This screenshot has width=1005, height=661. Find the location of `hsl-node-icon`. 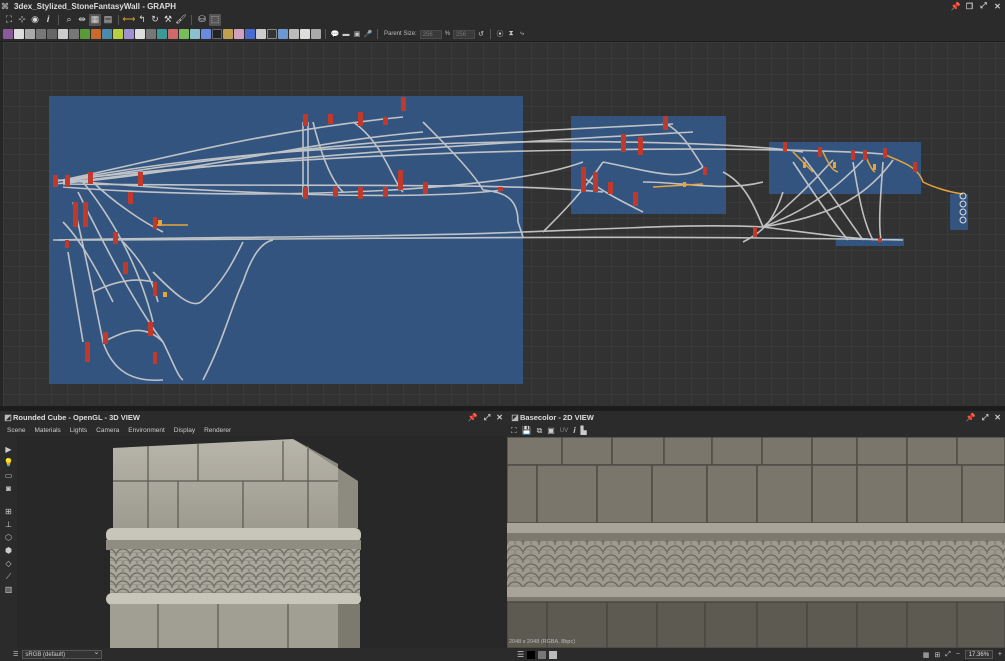

hsl-node-icon is located at coordinates (129, 34).